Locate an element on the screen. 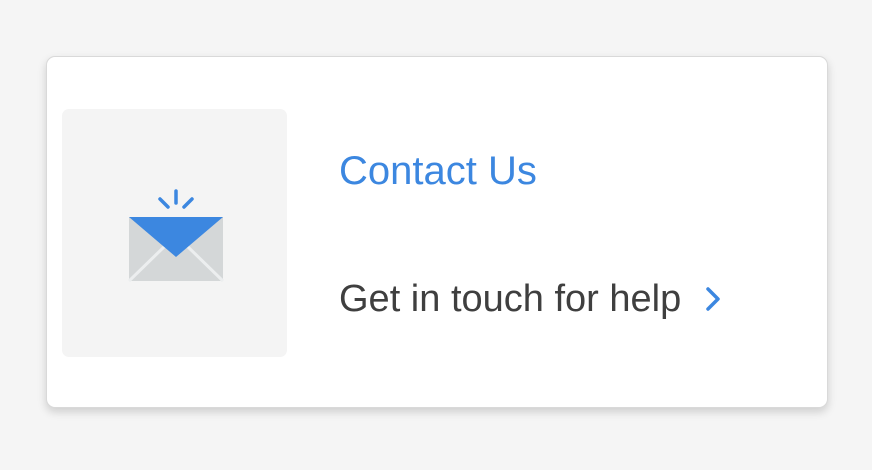 The image size is (872, 470). subtitle-row: Get in touch for help is located at coordinates (531, 299).